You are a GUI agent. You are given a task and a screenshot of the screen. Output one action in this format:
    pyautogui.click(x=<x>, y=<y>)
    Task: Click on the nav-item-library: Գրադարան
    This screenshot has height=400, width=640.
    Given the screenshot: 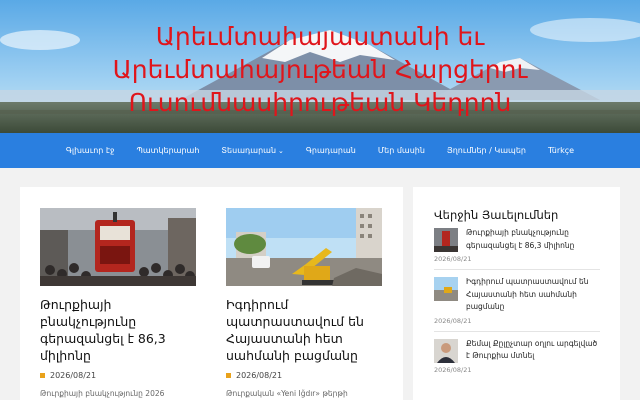 What is the action you would take?
    pyautogui.click(x=331, y=150)
    